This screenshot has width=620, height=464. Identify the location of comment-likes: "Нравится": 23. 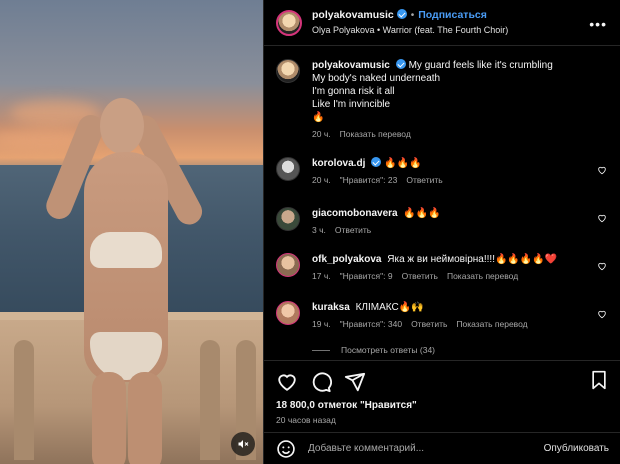
(369, 180).